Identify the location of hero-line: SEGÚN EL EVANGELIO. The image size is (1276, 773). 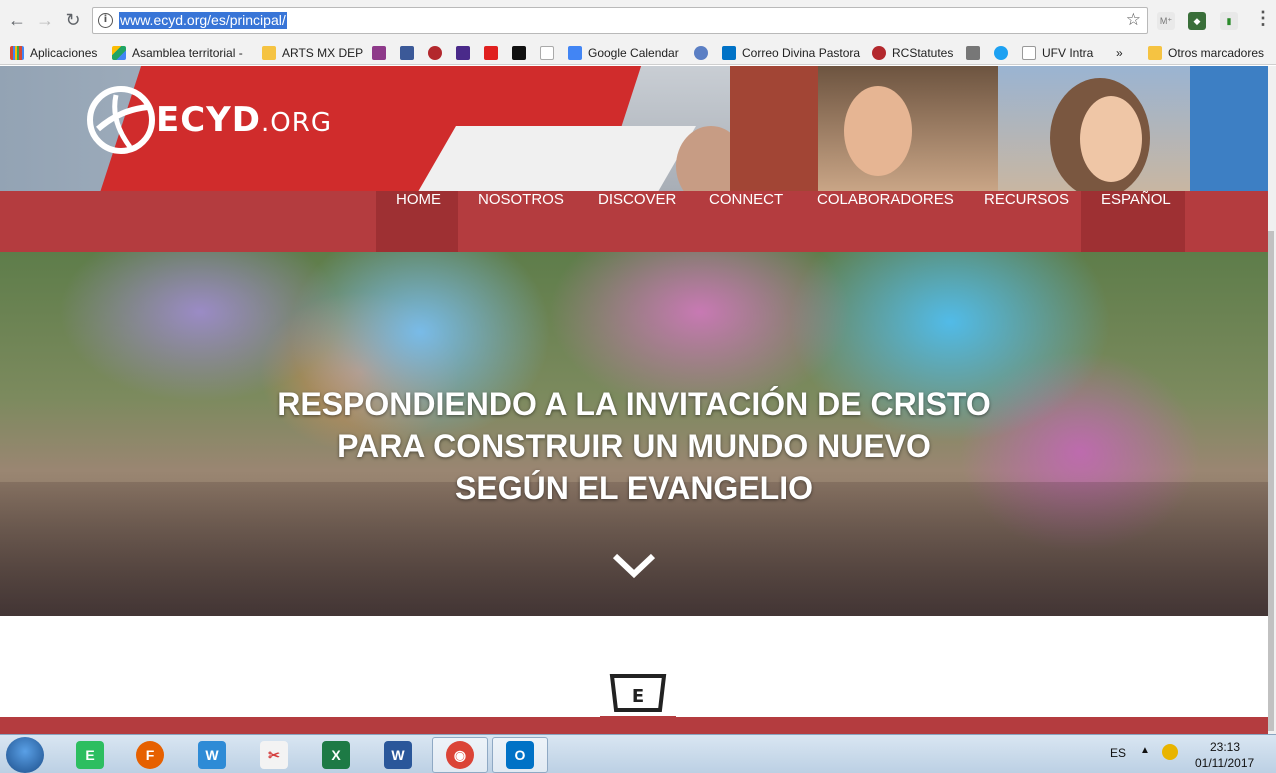
(634, 488).